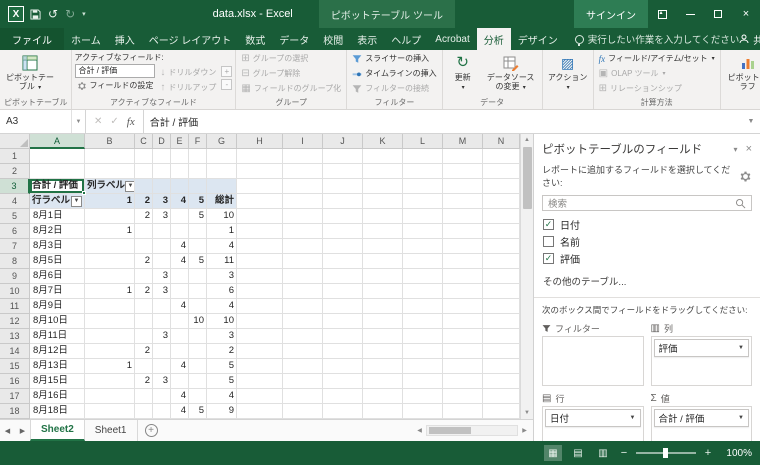 Image resolution: width=760 pixels, height=465 pixels. Describe the element at coordinates (343, 291) in the screenshot. I see `cell-J10` at that location.